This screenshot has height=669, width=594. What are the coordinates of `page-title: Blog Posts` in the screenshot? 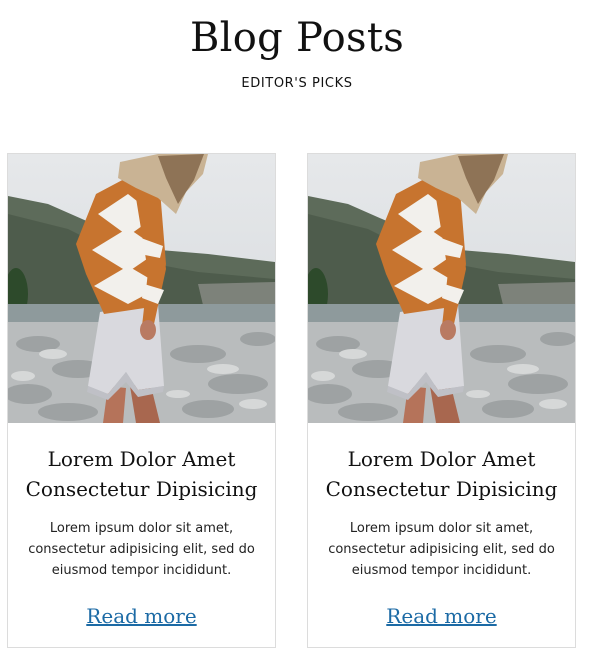 It's located at (297, 38).